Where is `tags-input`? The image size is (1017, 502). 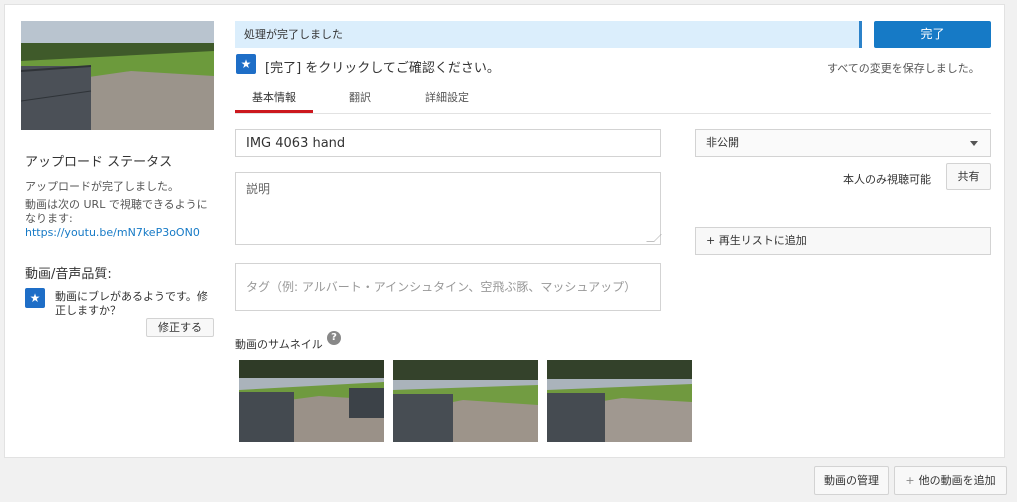 tags-input is located at coordinates (448, 287).